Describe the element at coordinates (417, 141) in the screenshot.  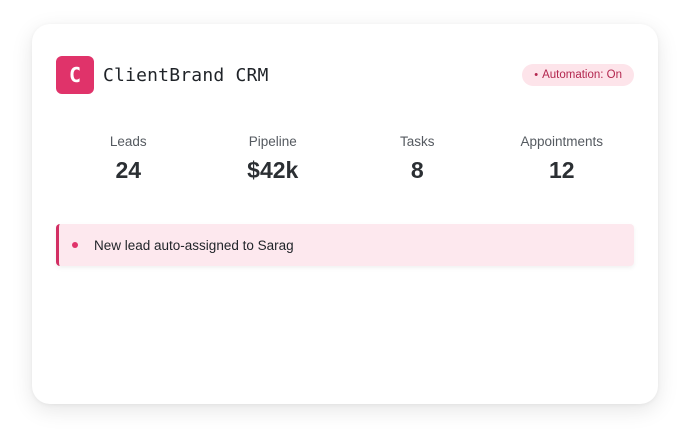
I see `stat-label: Tasks` at that location.